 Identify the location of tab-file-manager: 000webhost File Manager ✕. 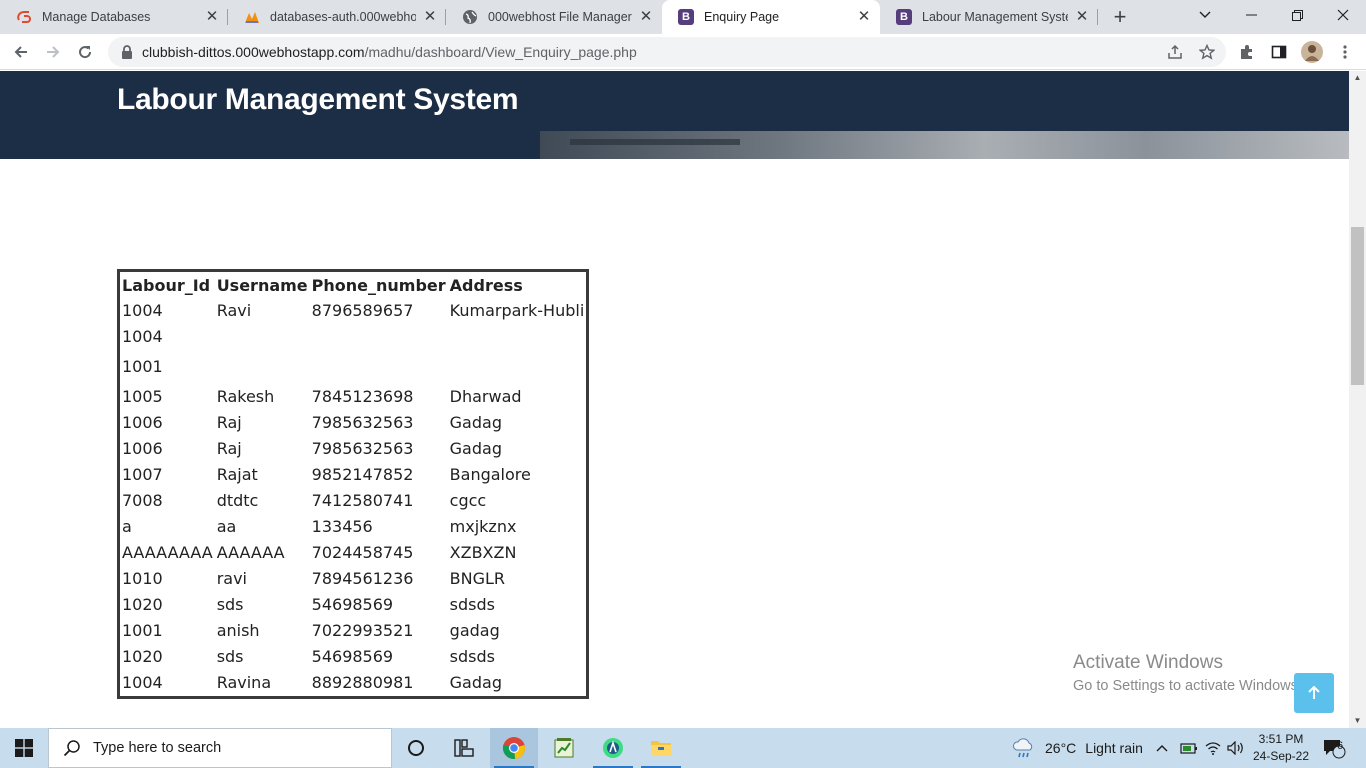
(554, 17).